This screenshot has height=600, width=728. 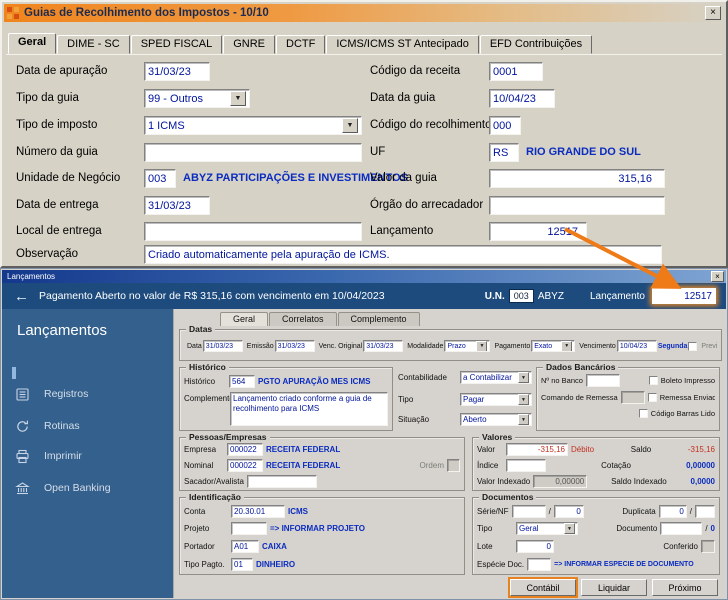 What do you see at coordinates (176, 44) in the screenshot?
I see `tab-sped-fiscal: SPED FISCAL` at bounding box center [176, 44].